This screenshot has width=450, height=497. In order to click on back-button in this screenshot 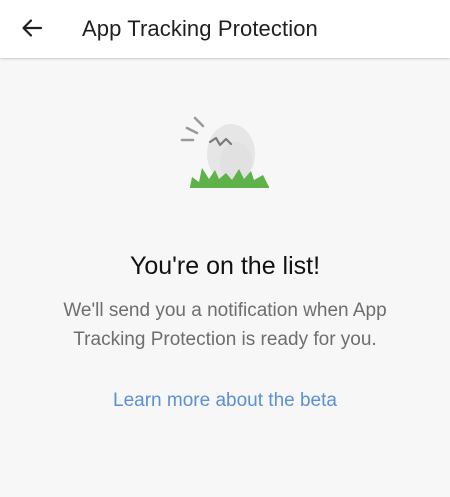, I will do `click(32, 28)`.